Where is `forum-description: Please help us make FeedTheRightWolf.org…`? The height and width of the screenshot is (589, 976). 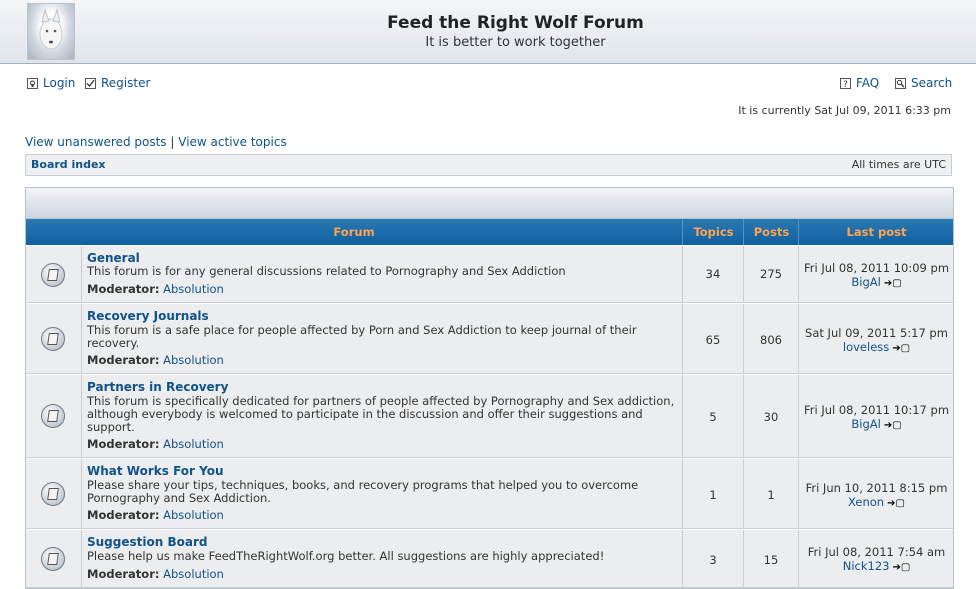 forum-description: Please help us make FeedTheRightWolf.org… is located at coordinates (346, 556).